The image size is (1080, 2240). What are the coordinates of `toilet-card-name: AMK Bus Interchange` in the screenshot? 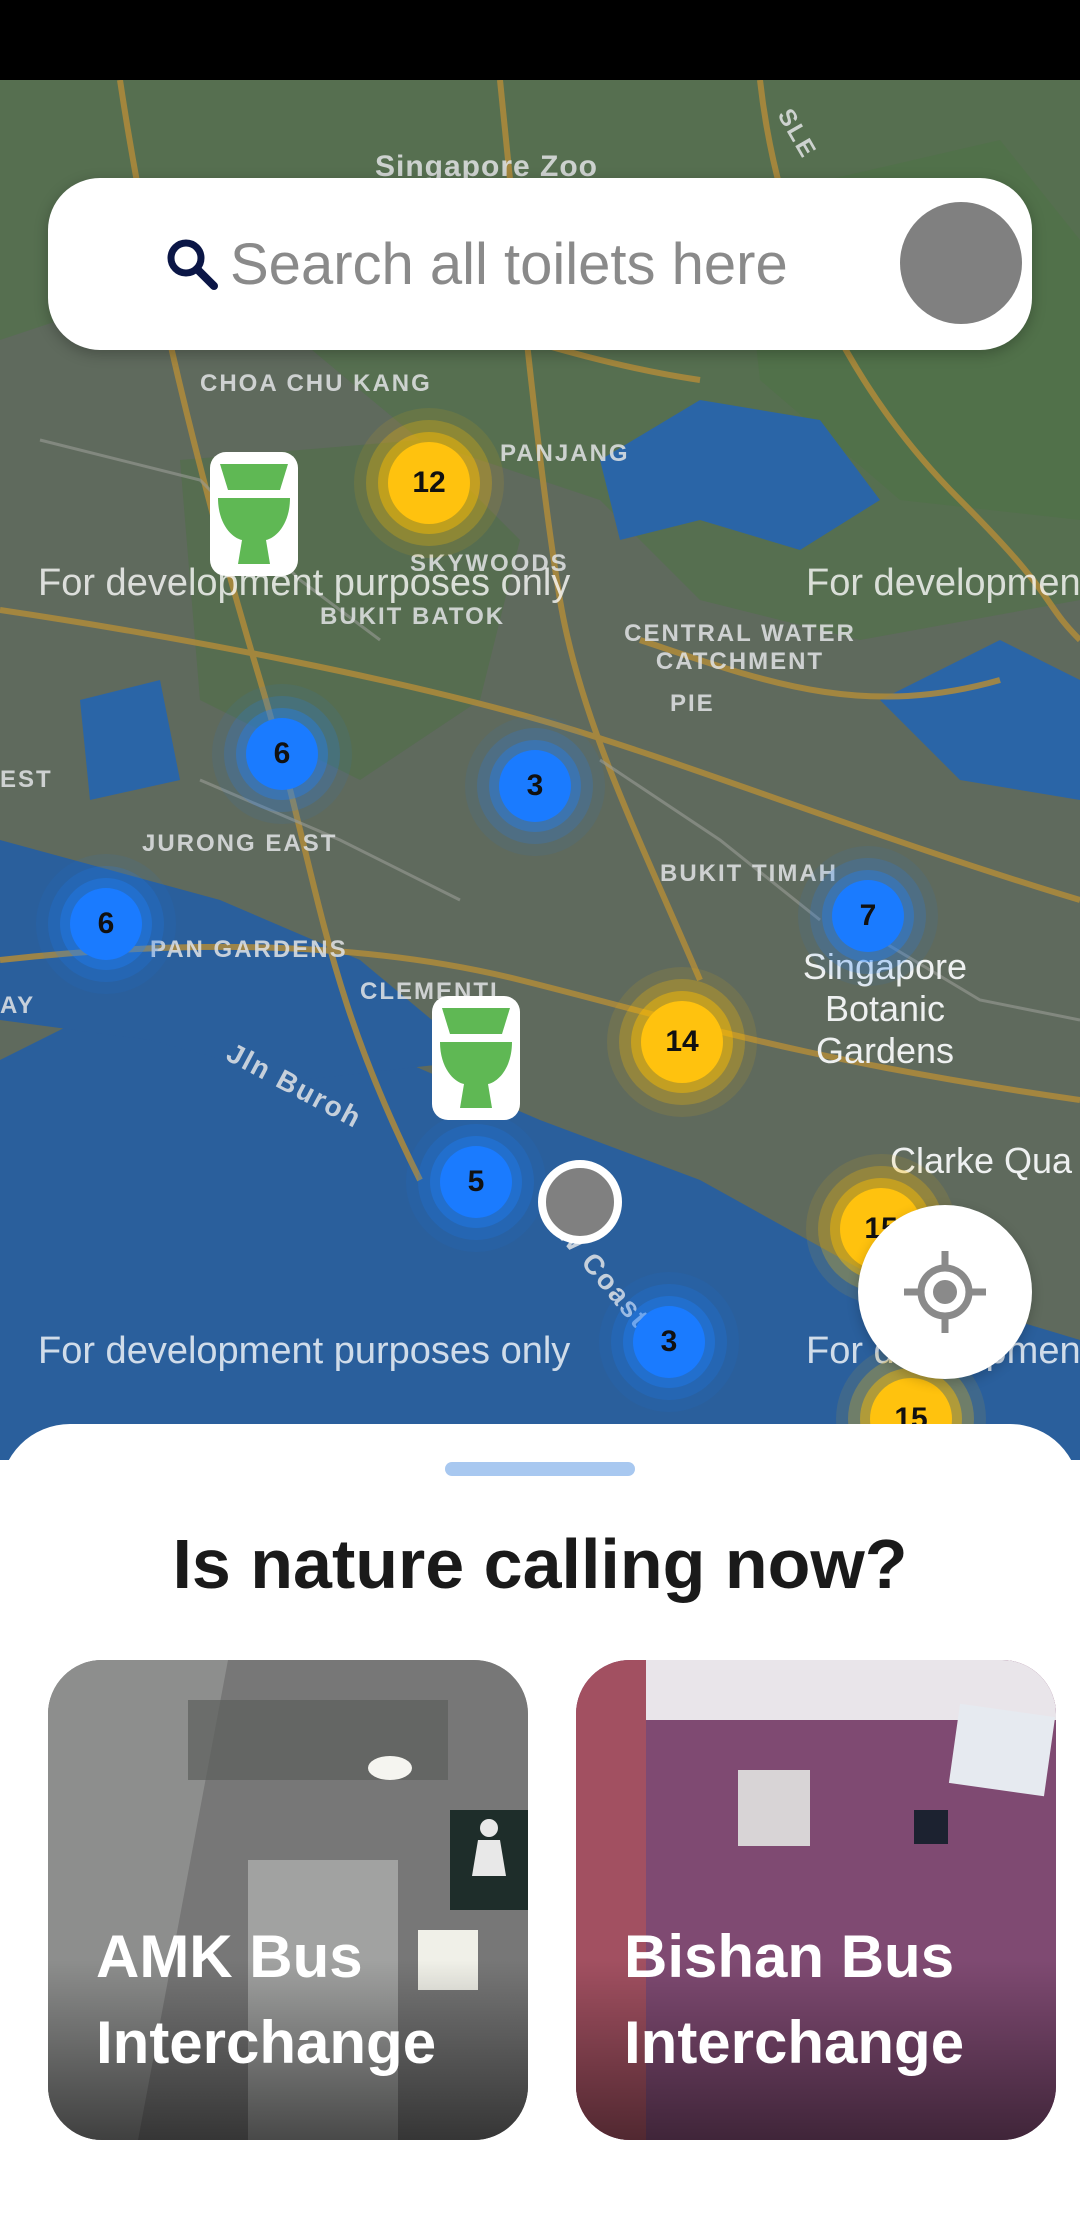 It's located at (266, 1999).